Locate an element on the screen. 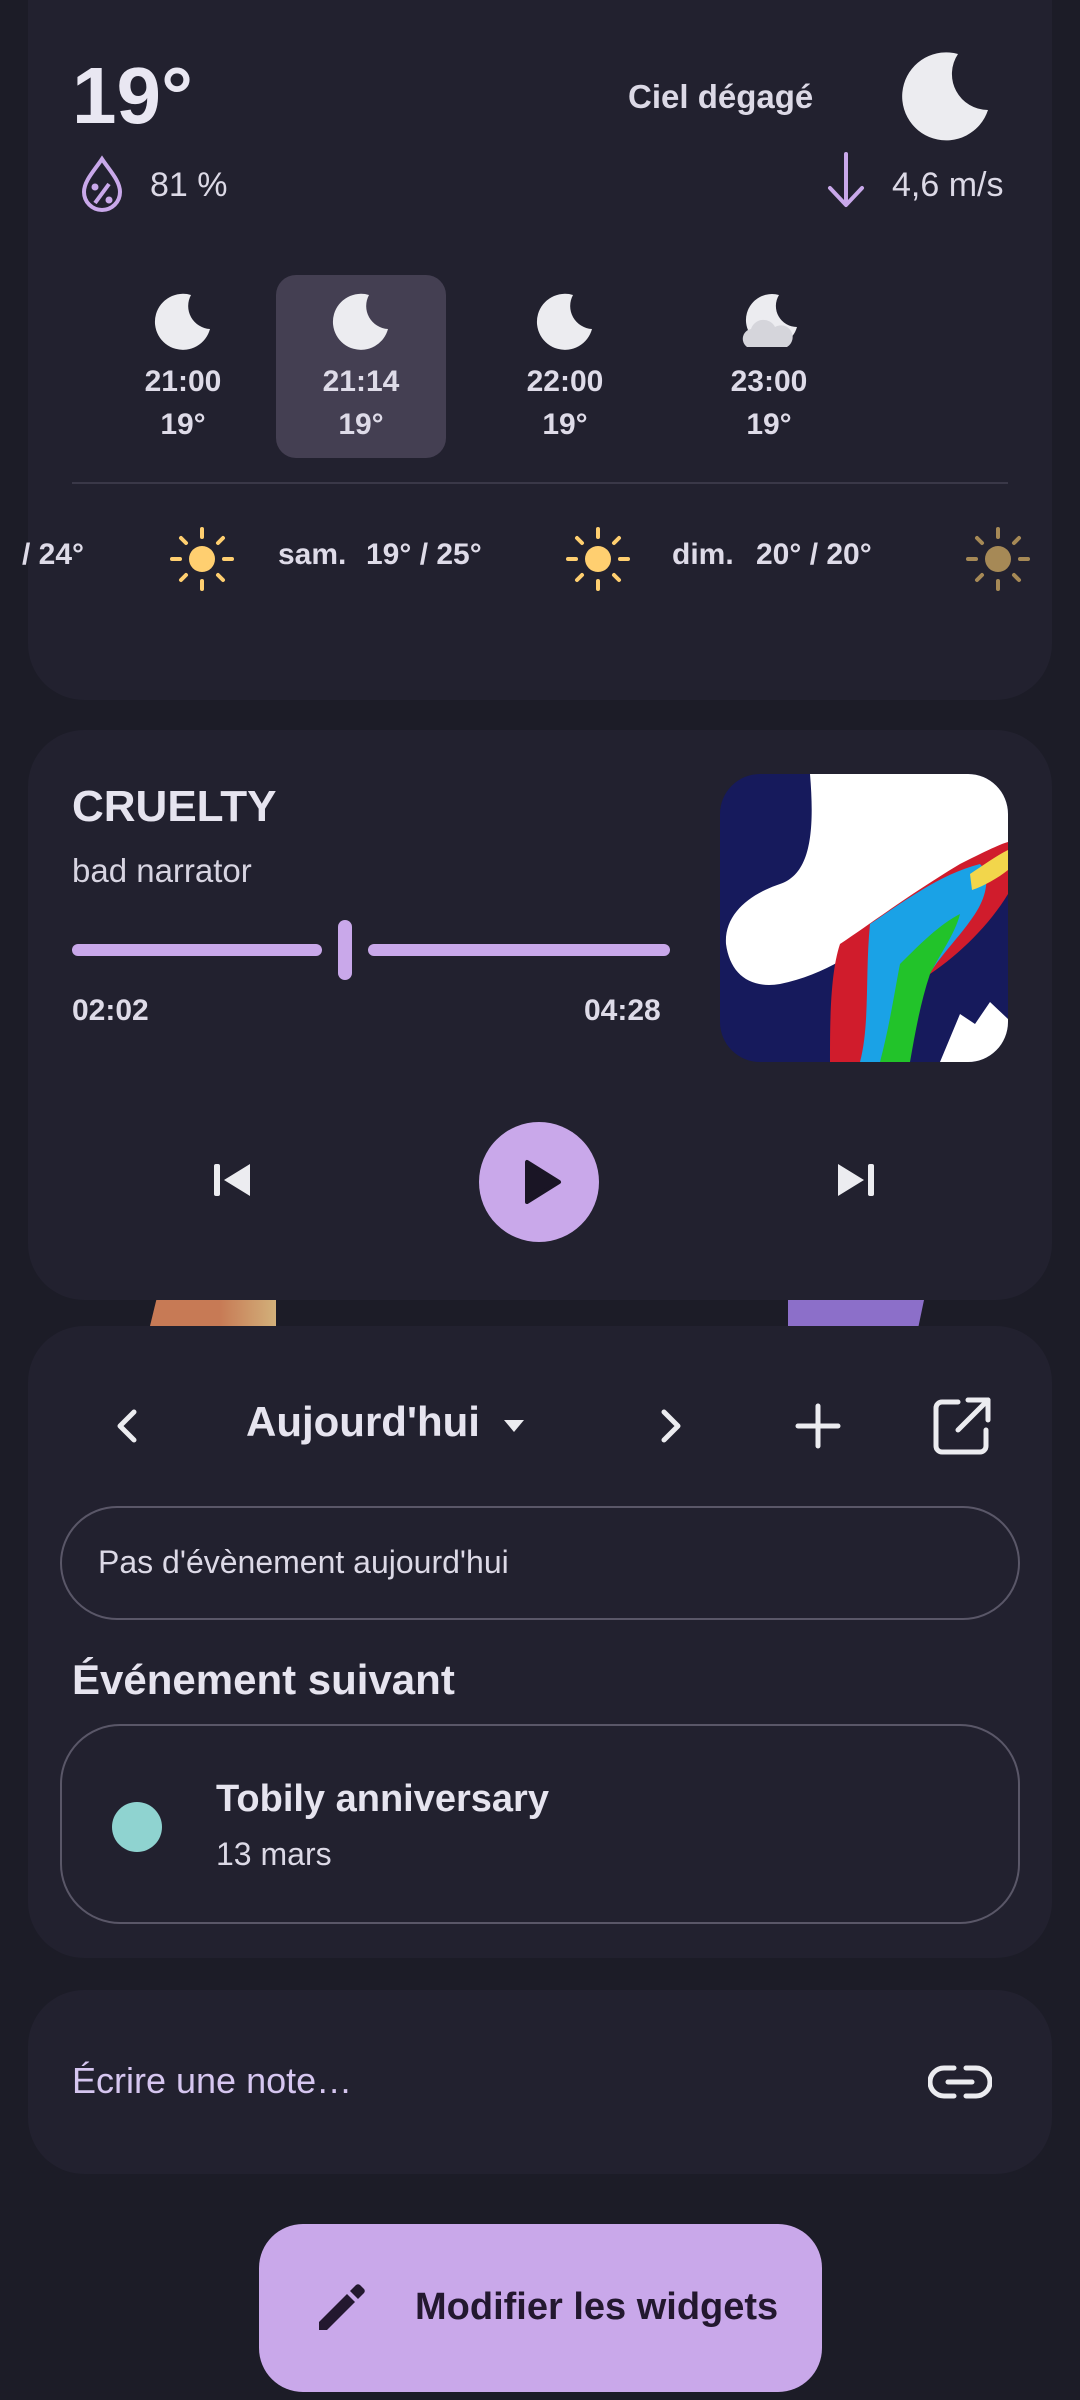  dropdown-arrow-icon is located at coordinates (514, 1426).